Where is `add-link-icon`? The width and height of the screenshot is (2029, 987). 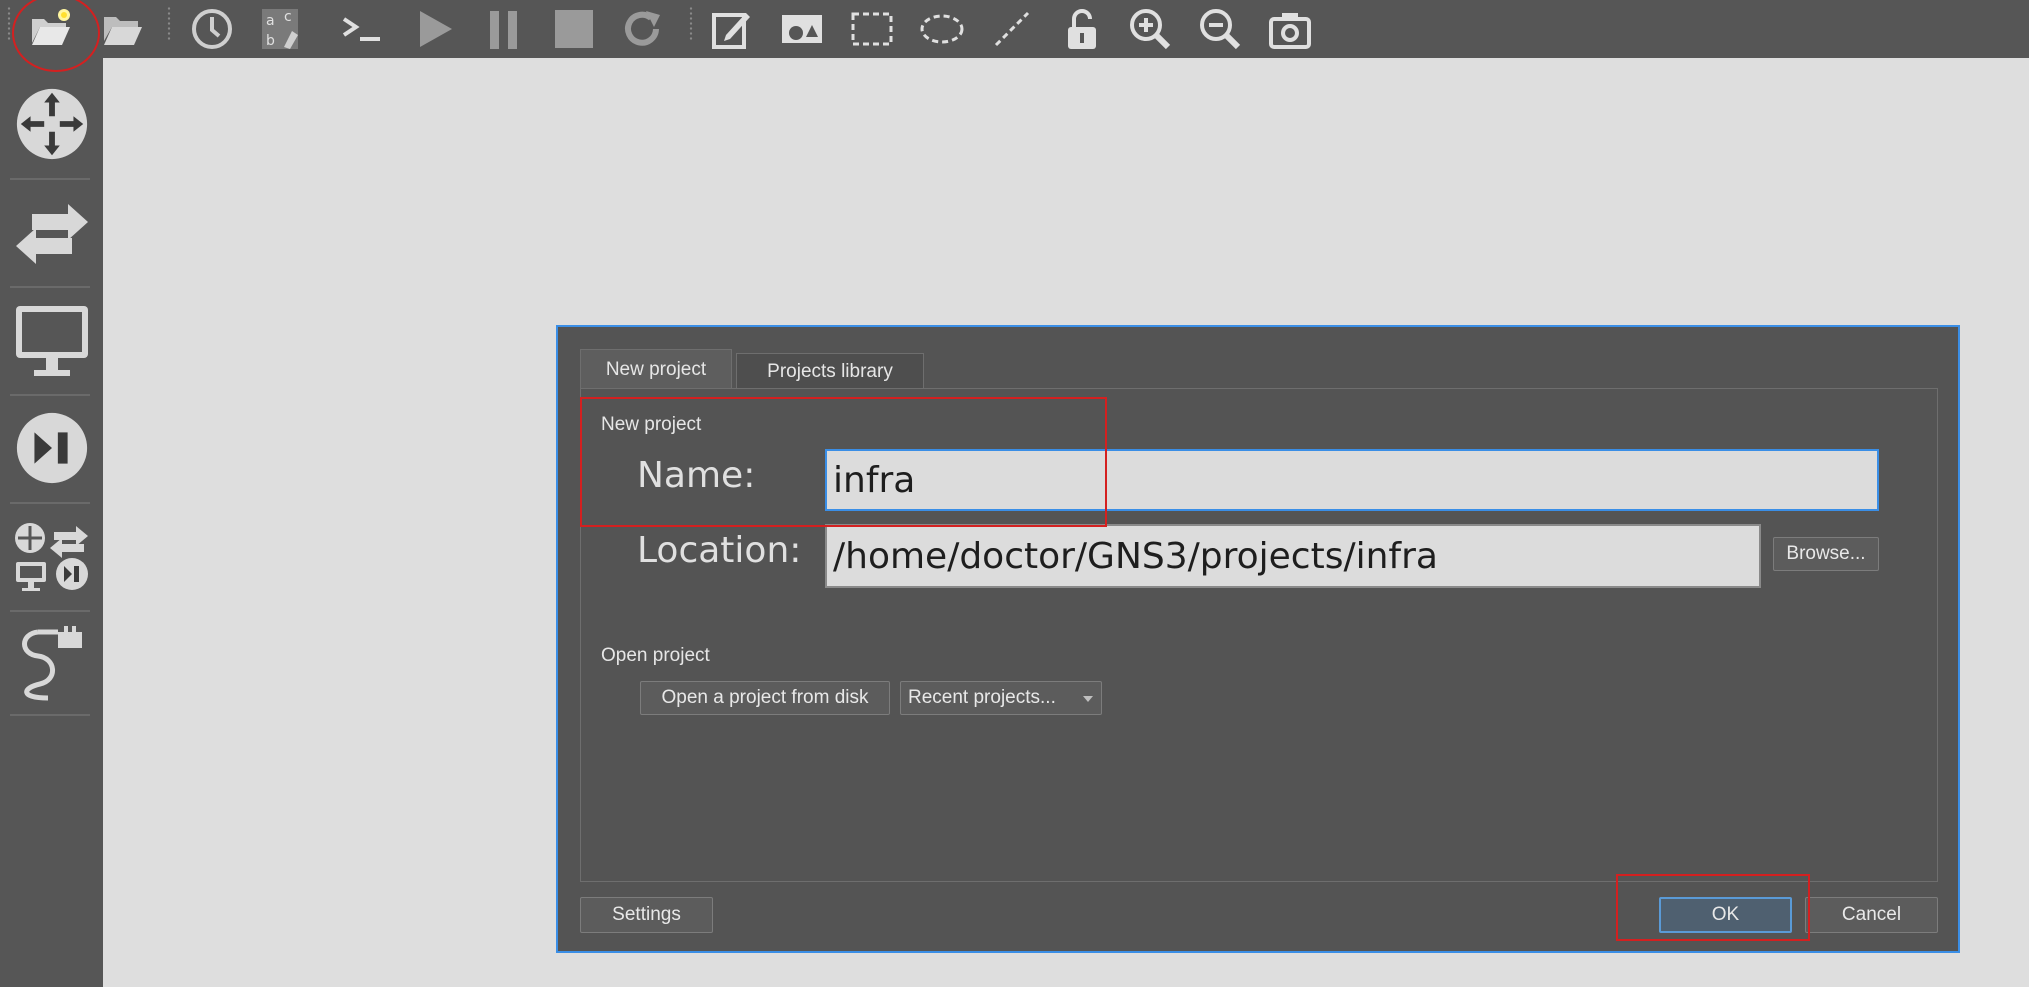
add-link-icon is located at coordinates (52, 663).